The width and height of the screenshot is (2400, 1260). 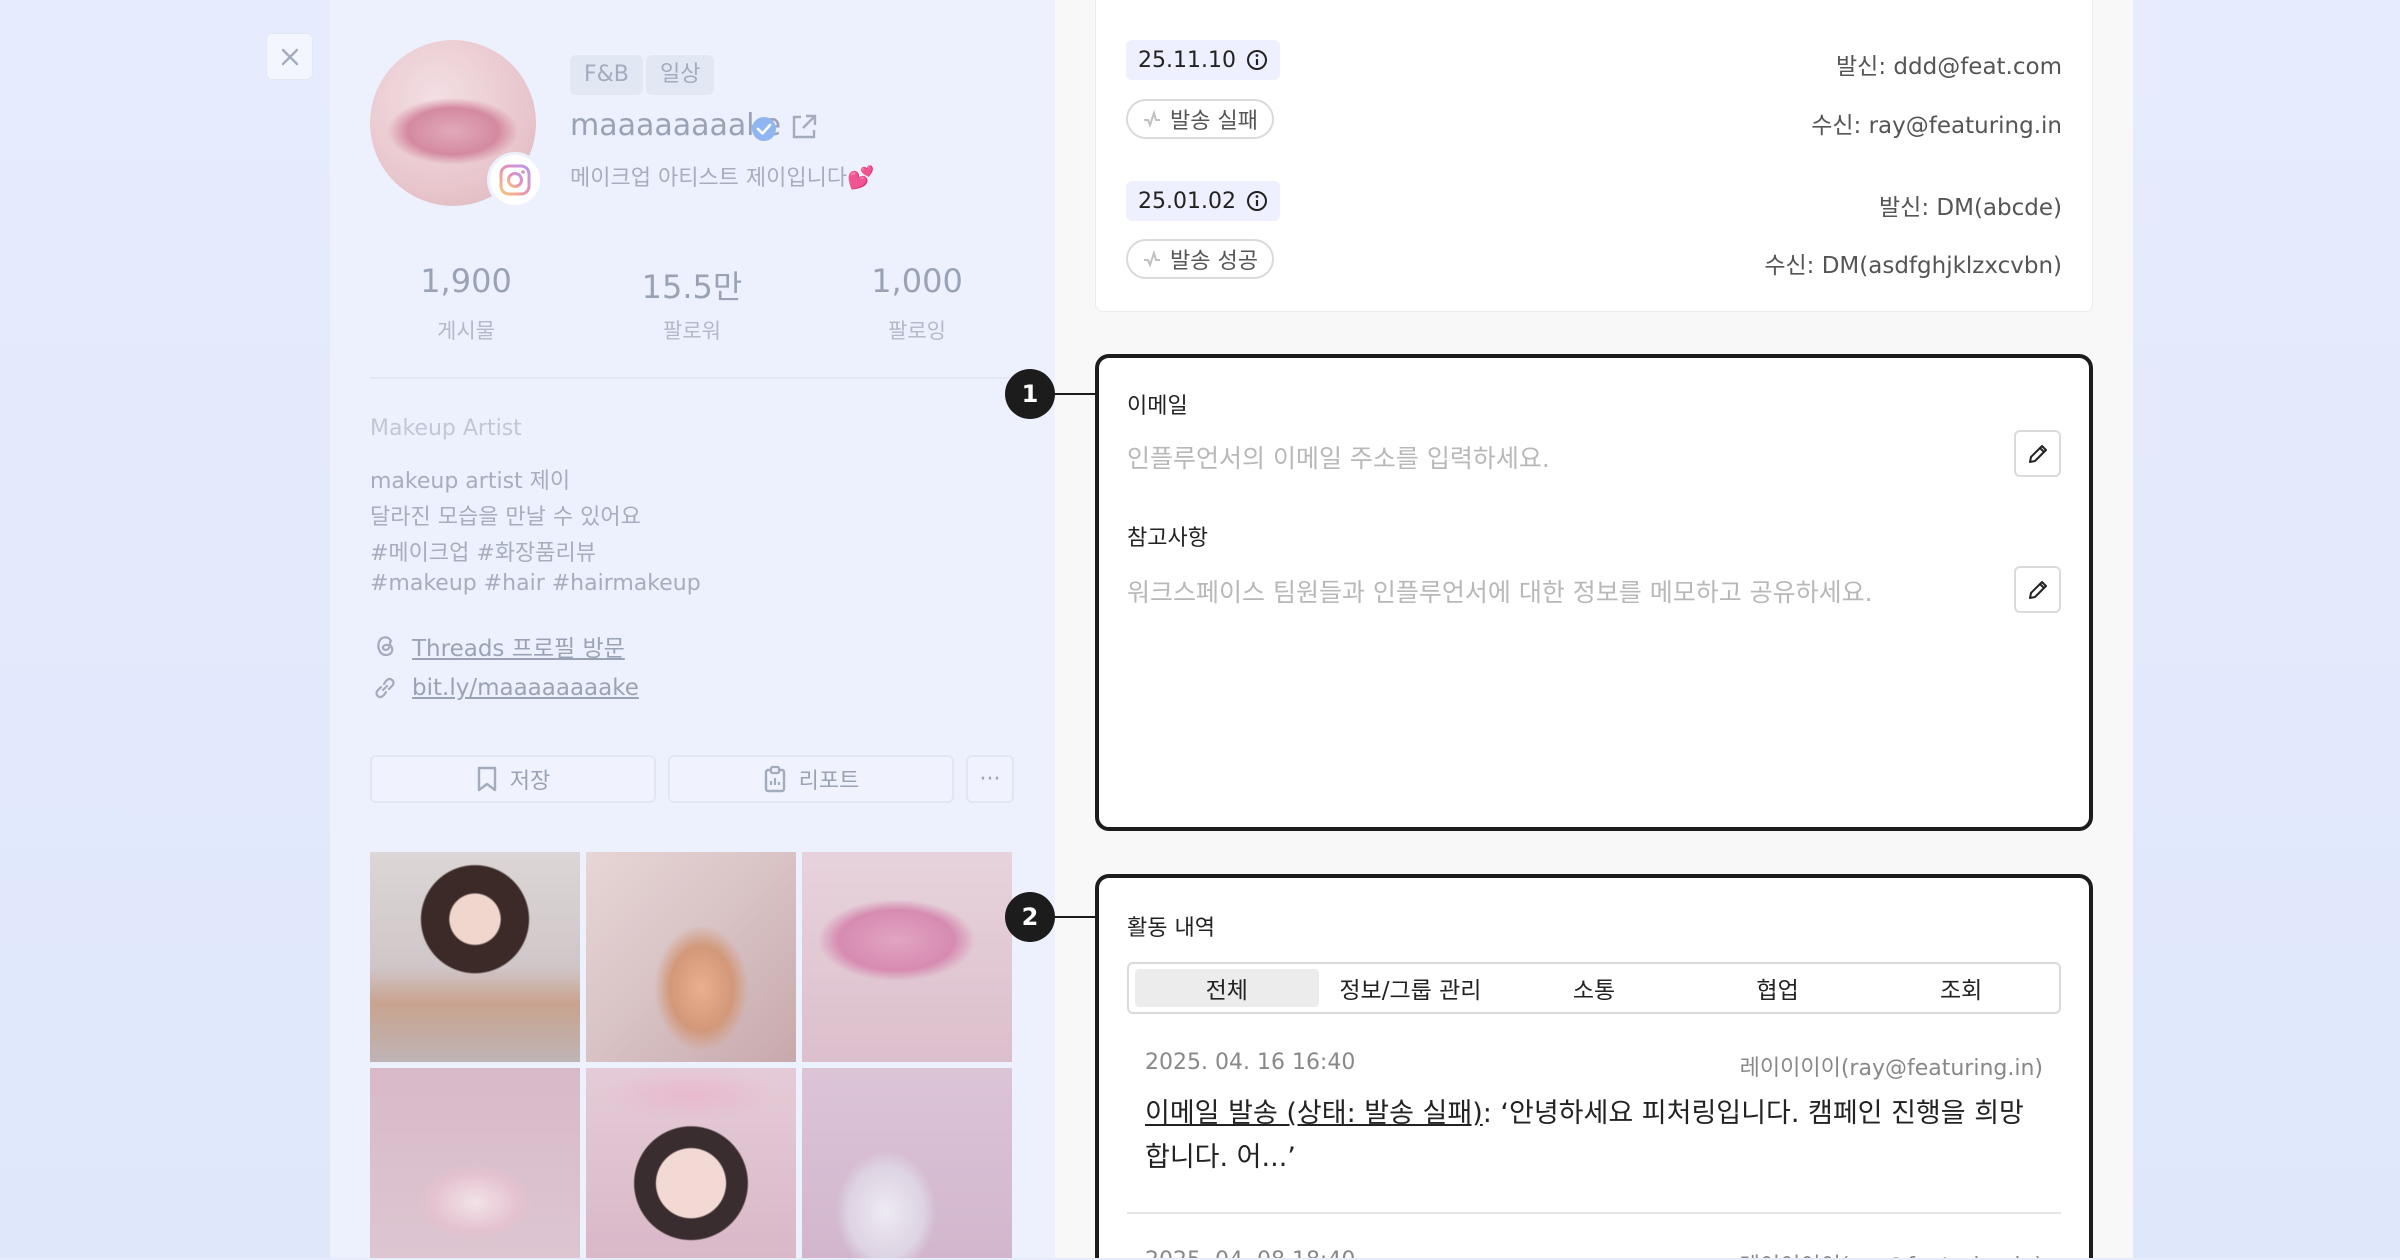 I want to click on web-link: bit.ly/maaaaaaaake, so click(x=504, y=688).